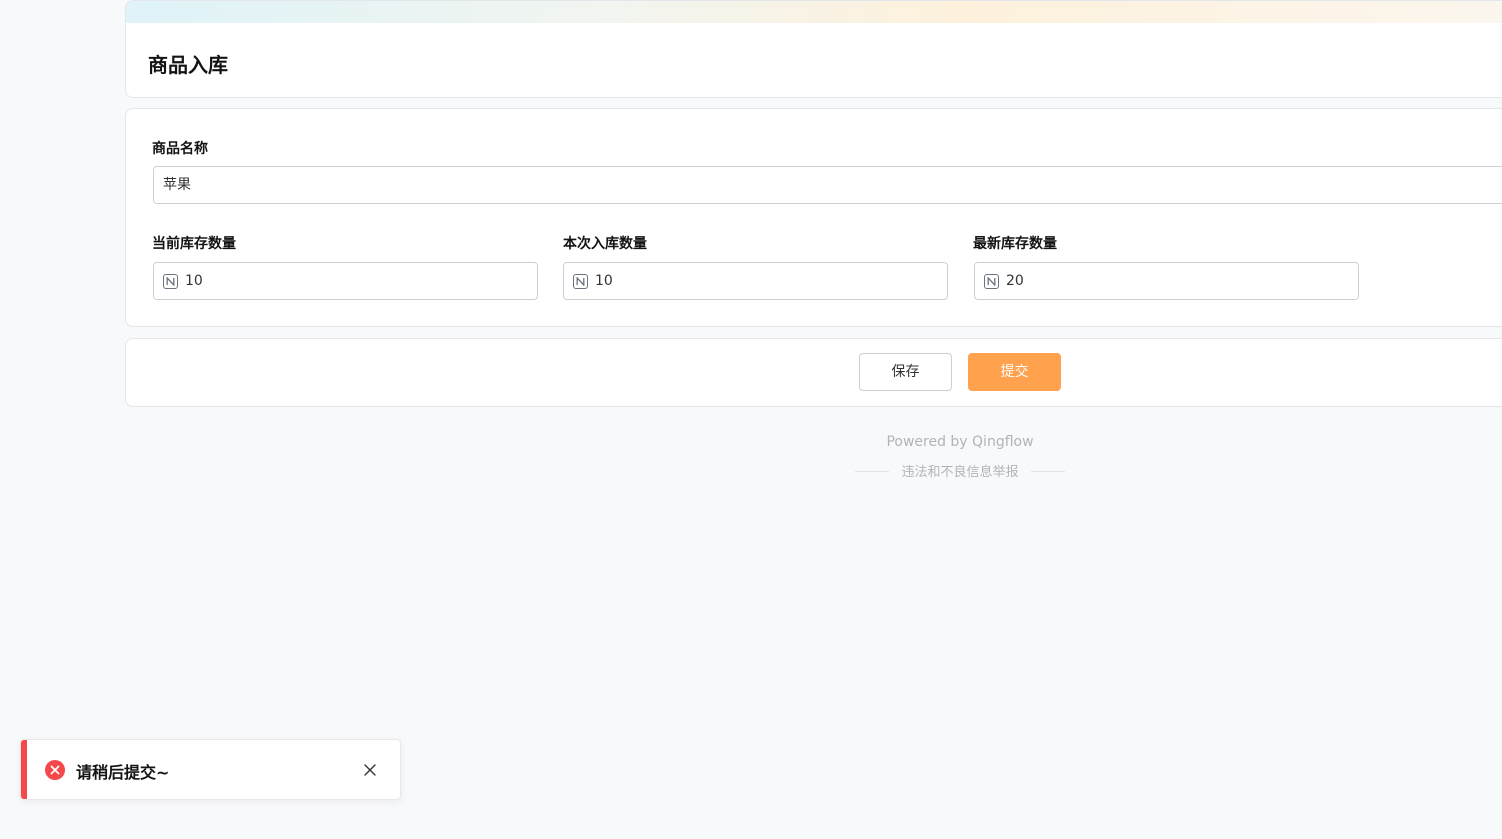 The height and width of the screenshot is (839, 1502). What do you see at coordinates (960, 470) in the screenshot?
I see `report-wrapper: 违法和不良信息举报` at bounding box center [960, 470].